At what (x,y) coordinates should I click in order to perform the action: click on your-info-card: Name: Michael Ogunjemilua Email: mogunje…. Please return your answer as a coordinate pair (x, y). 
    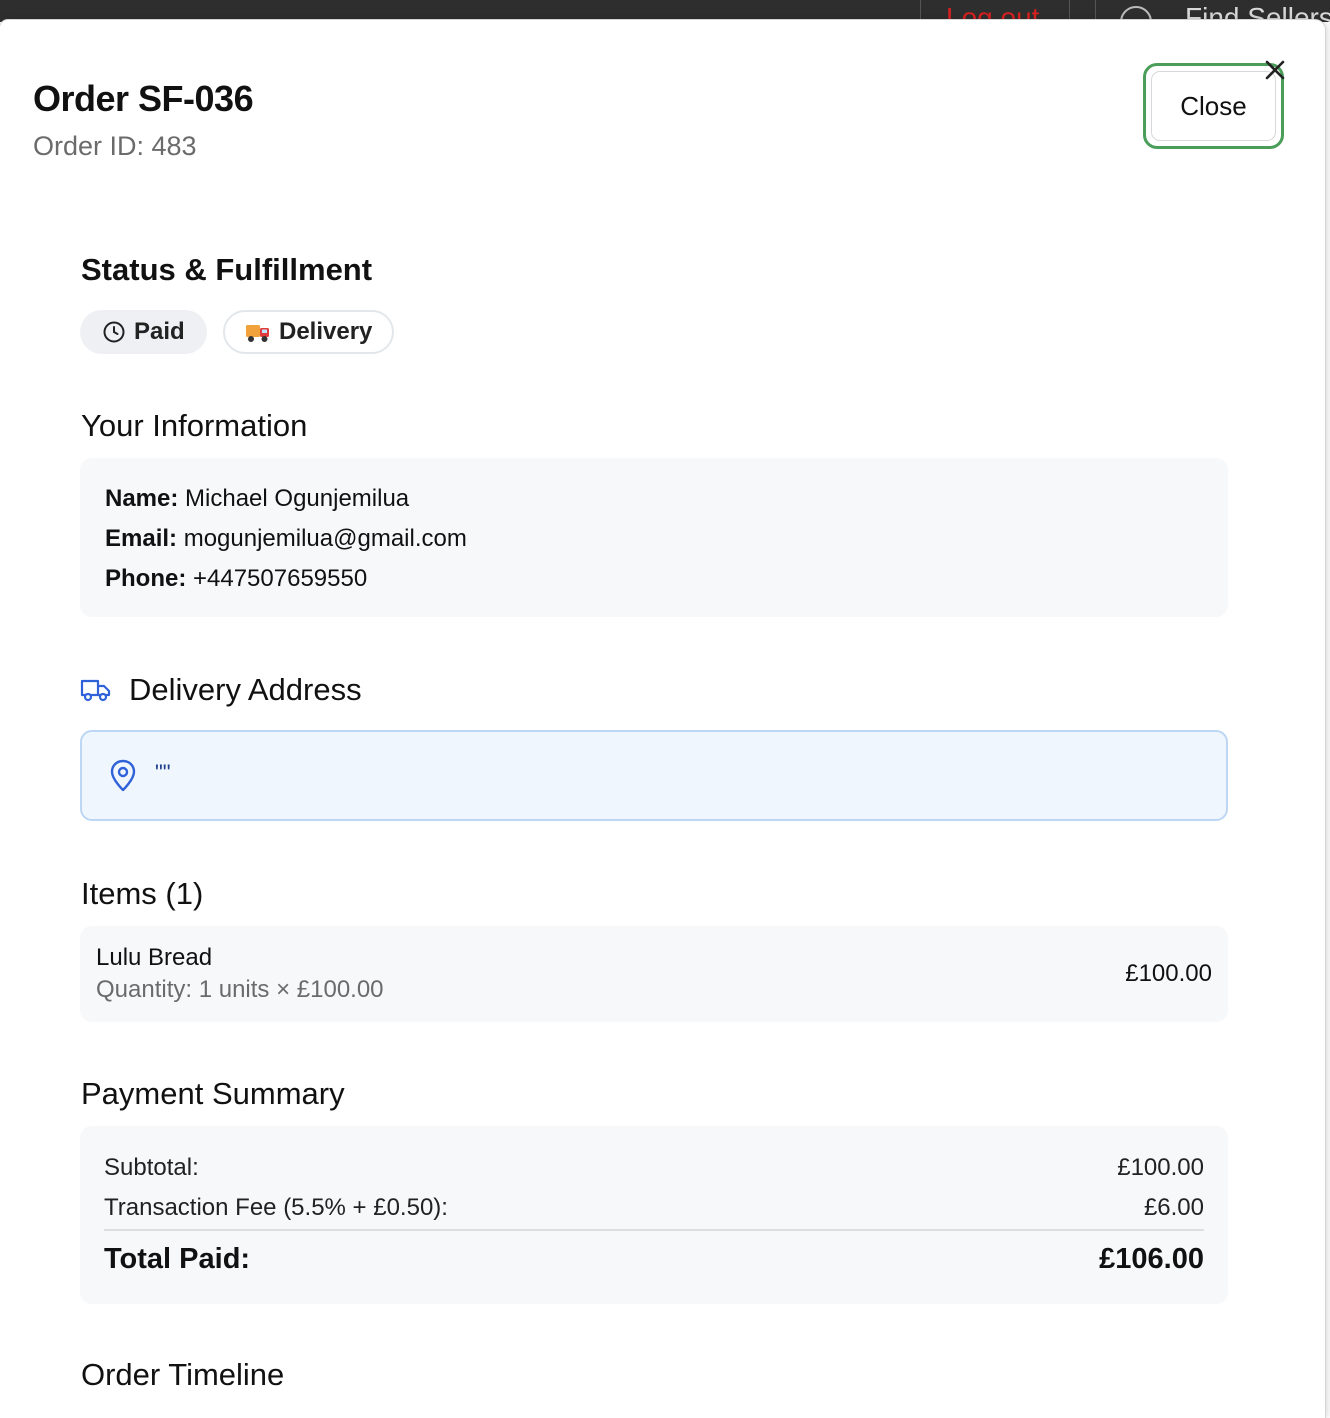
    Looking at the image, I should click on (654, 537).